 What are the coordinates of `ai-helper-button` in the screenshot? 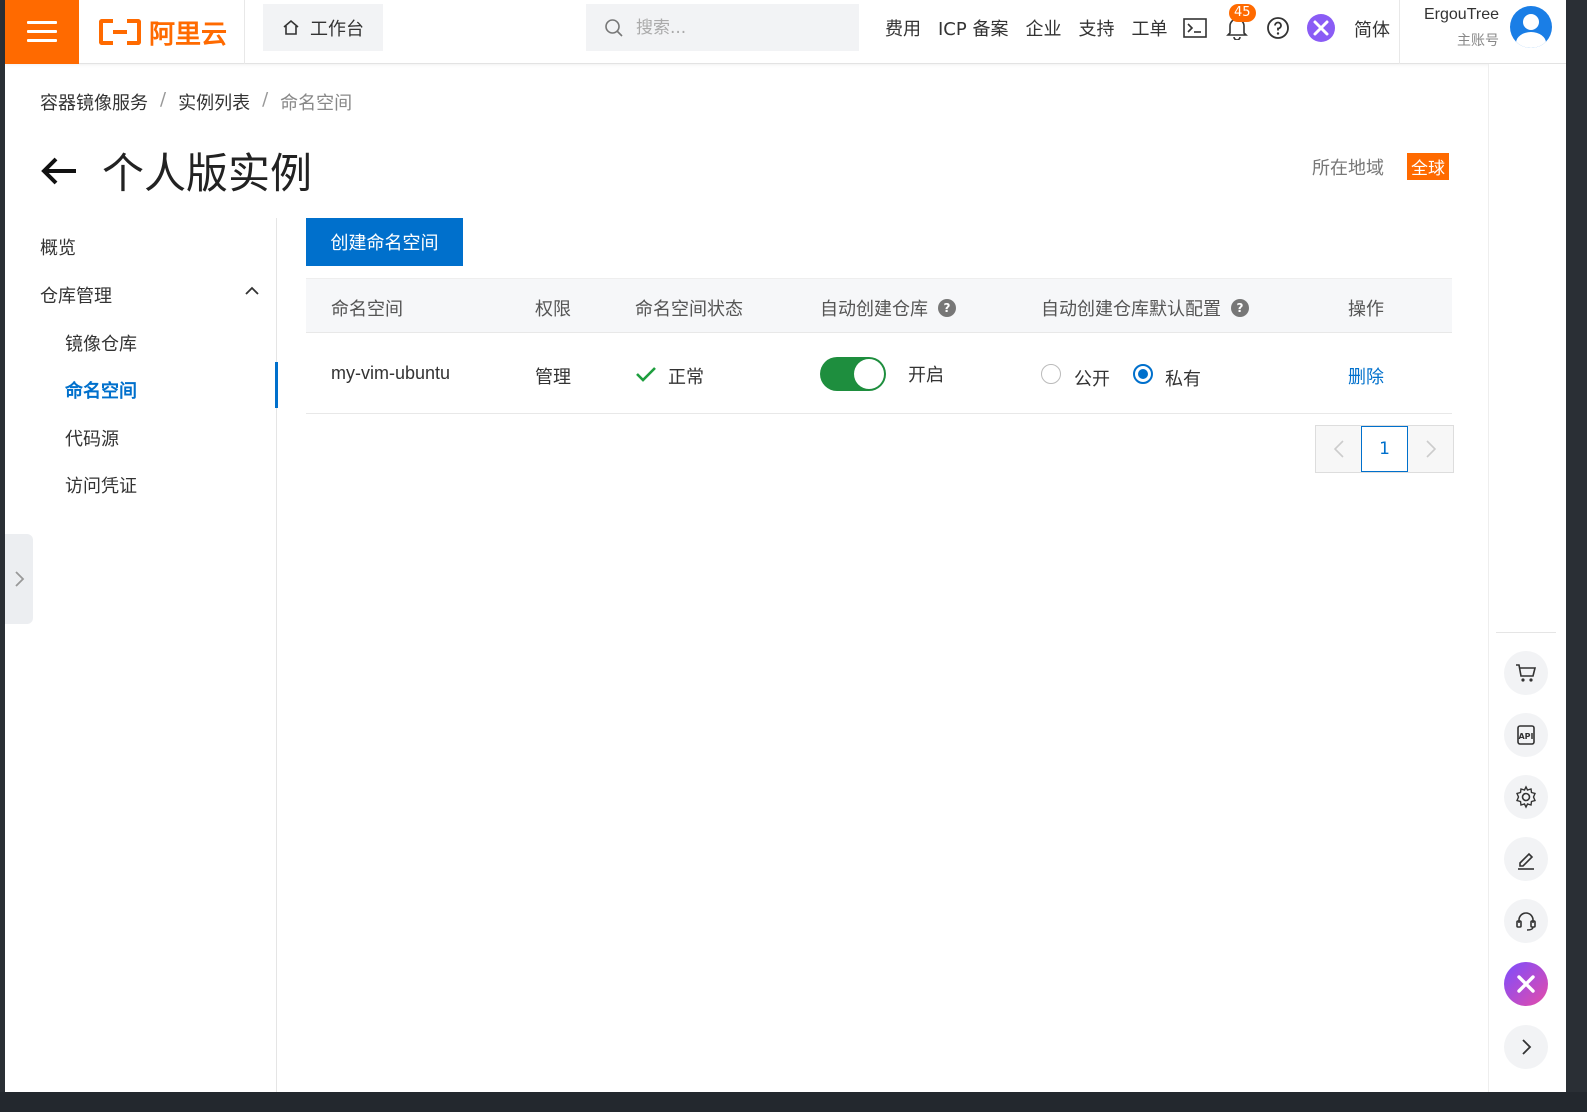 It's located at (1526, 984).